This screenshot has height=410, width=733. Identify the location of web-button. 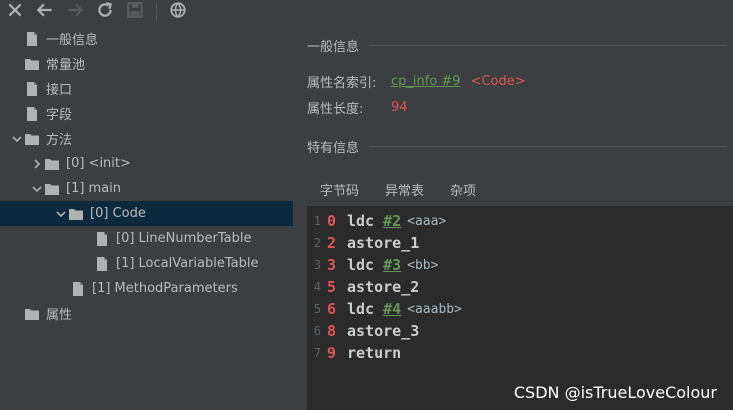
(178, 12).